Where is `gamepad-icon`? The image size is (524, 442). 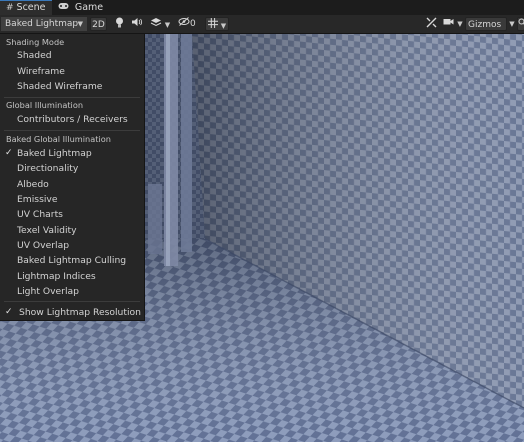
gamepad-icon is located at coordinates (65, 8).